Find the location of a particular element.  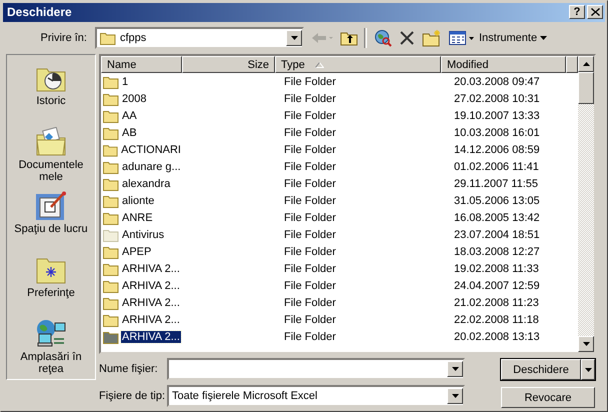

file-name: alexandra is located at coordinates (146, 184).